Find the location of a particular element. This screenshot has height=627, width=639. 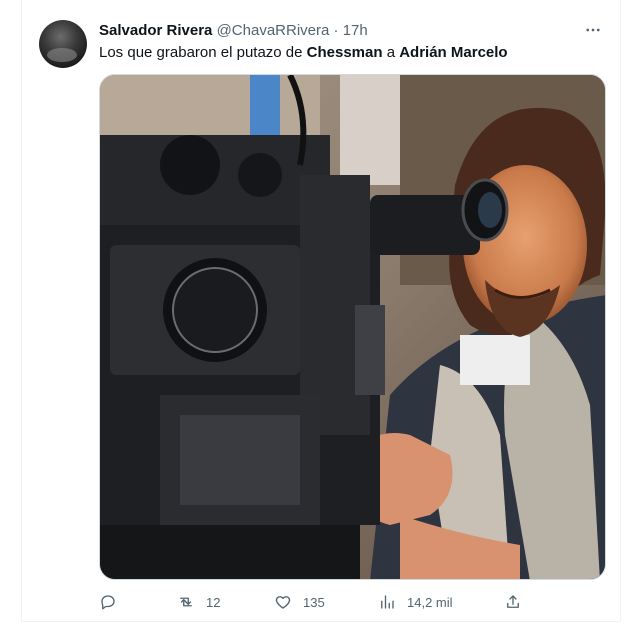

views-button: 14,2 mil is located at coordinates (415, 602).